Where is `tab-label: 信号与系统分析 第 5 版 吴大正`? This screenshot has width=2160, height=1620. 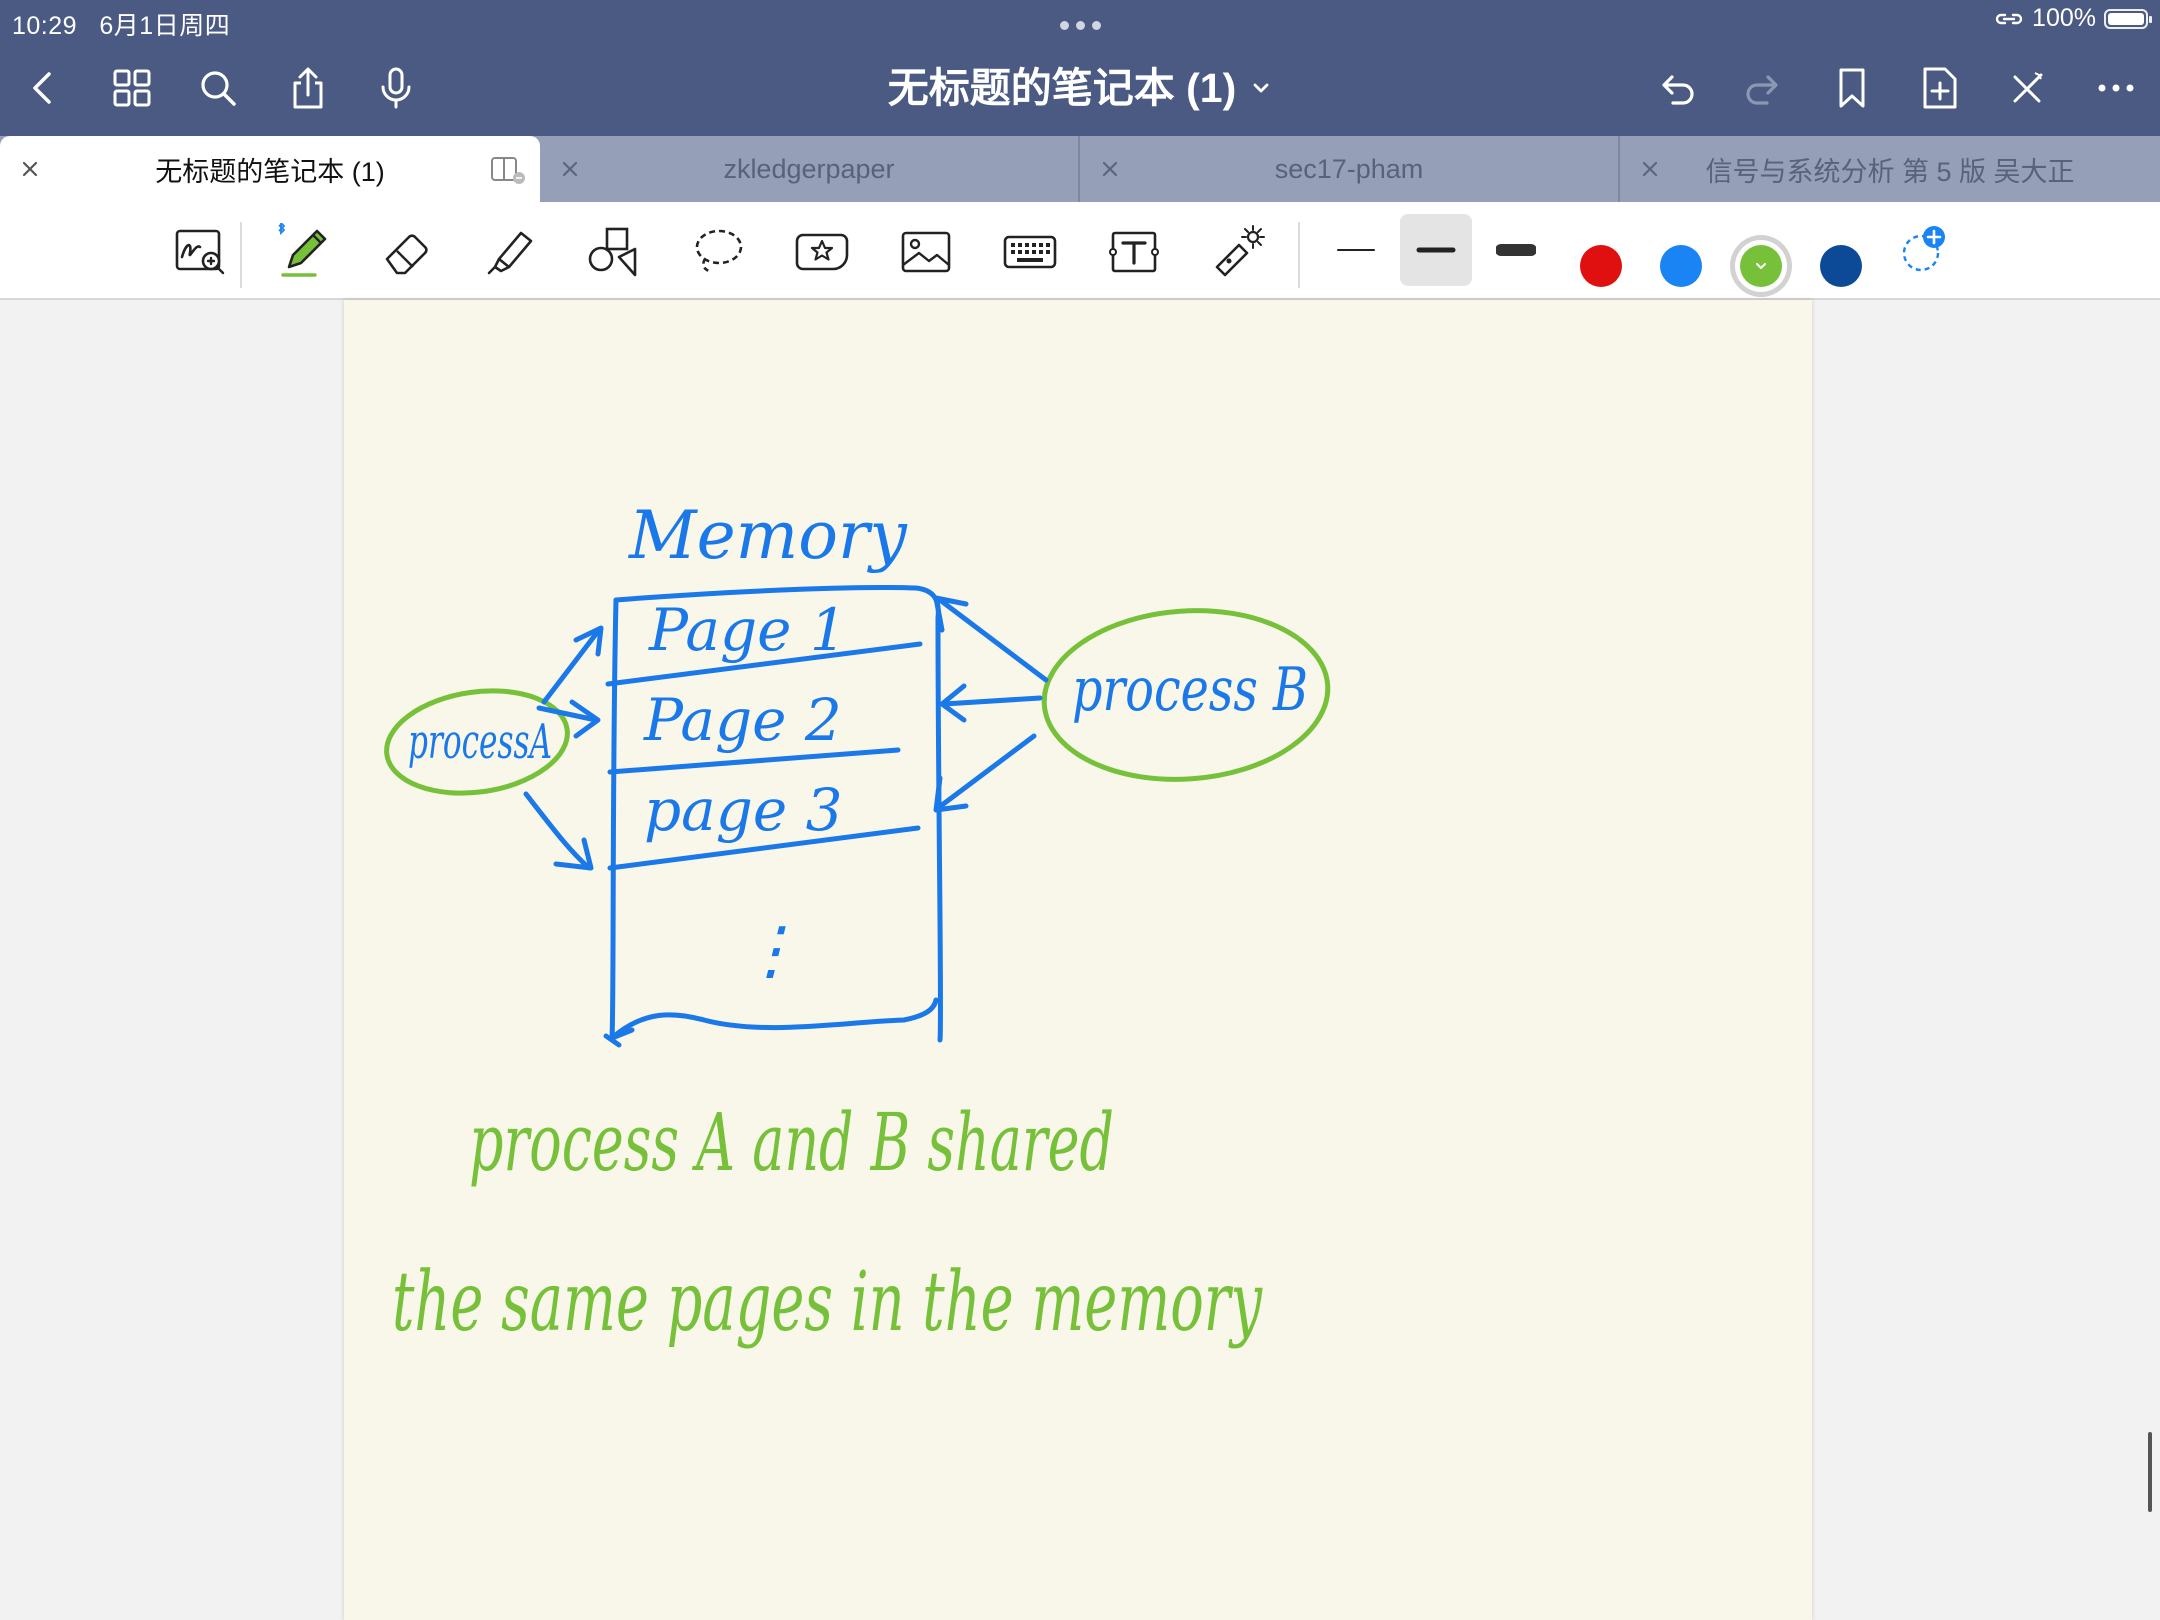
tab-label: 信号与系统分析 第 5 版 吴大正 is located at coordinates (1890, 171).